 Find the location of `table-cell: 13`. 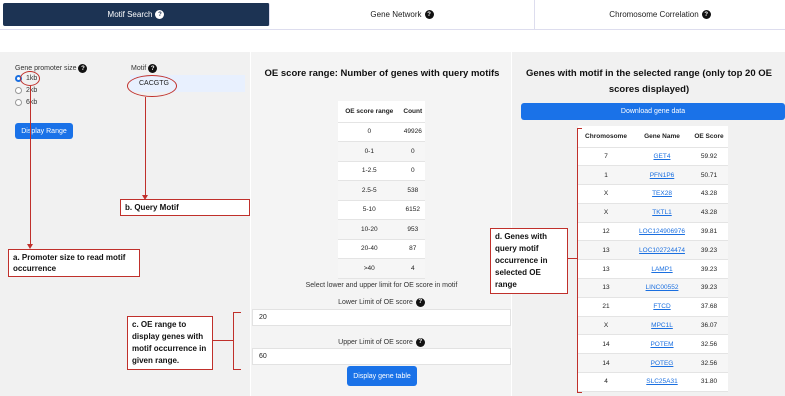

table-cell: 13 is located at coordinates (606, 269).